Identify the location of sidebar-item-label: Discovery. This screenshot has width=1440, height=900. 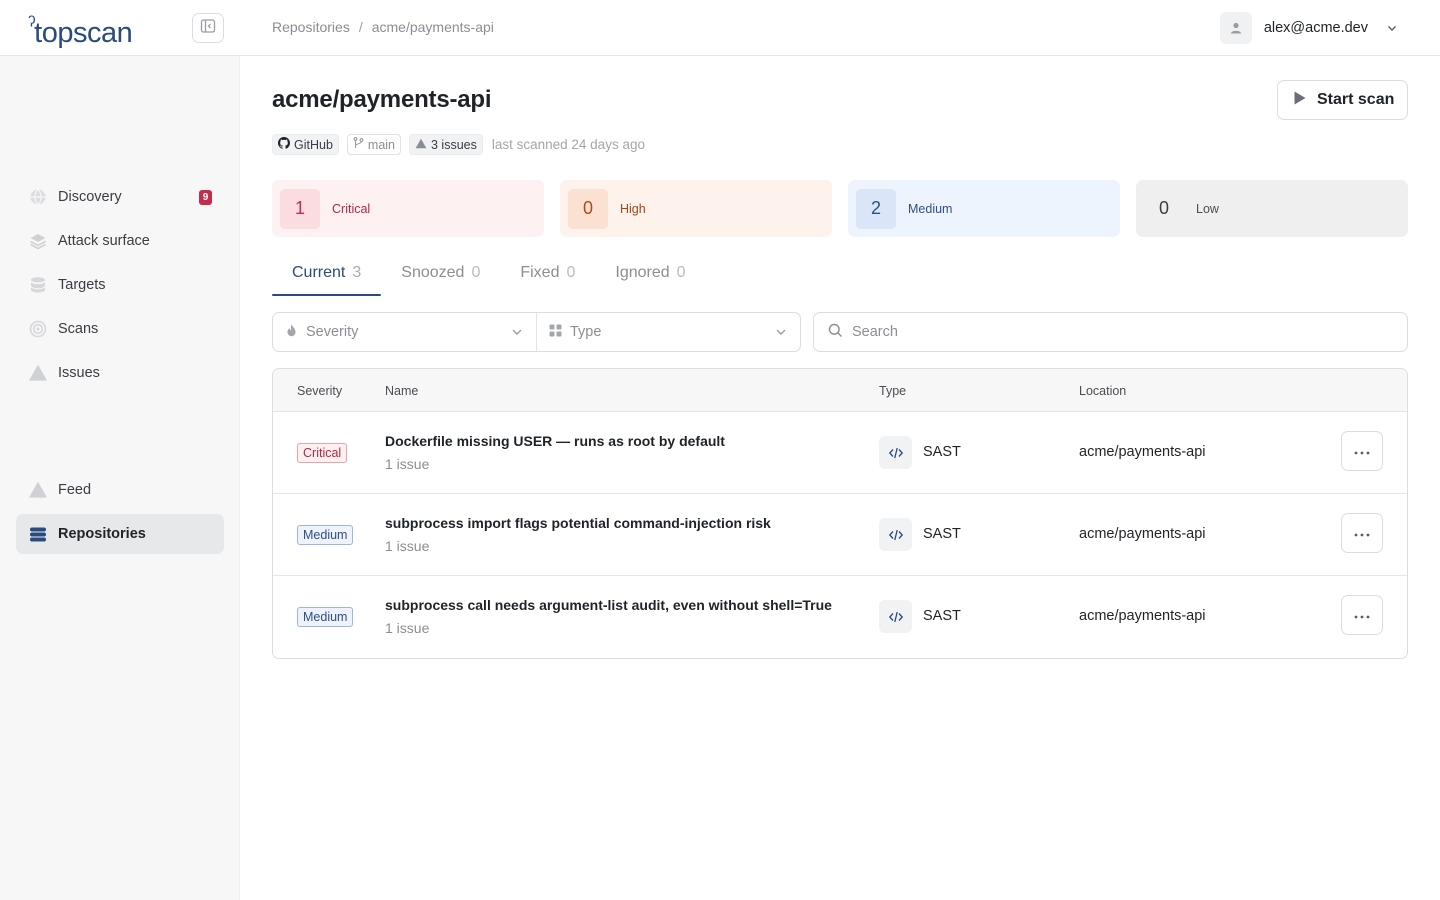
(90, 197).